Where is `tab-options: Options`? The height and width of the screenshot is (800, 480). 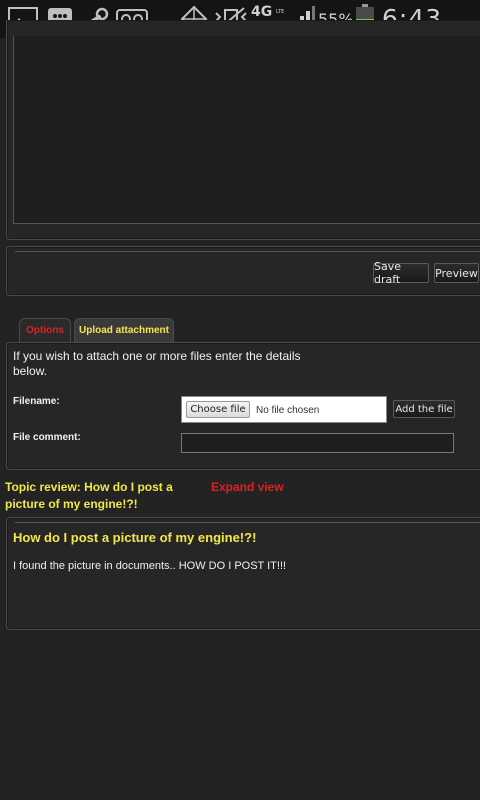 tab-options: Options is located at coordinates (45, 330).